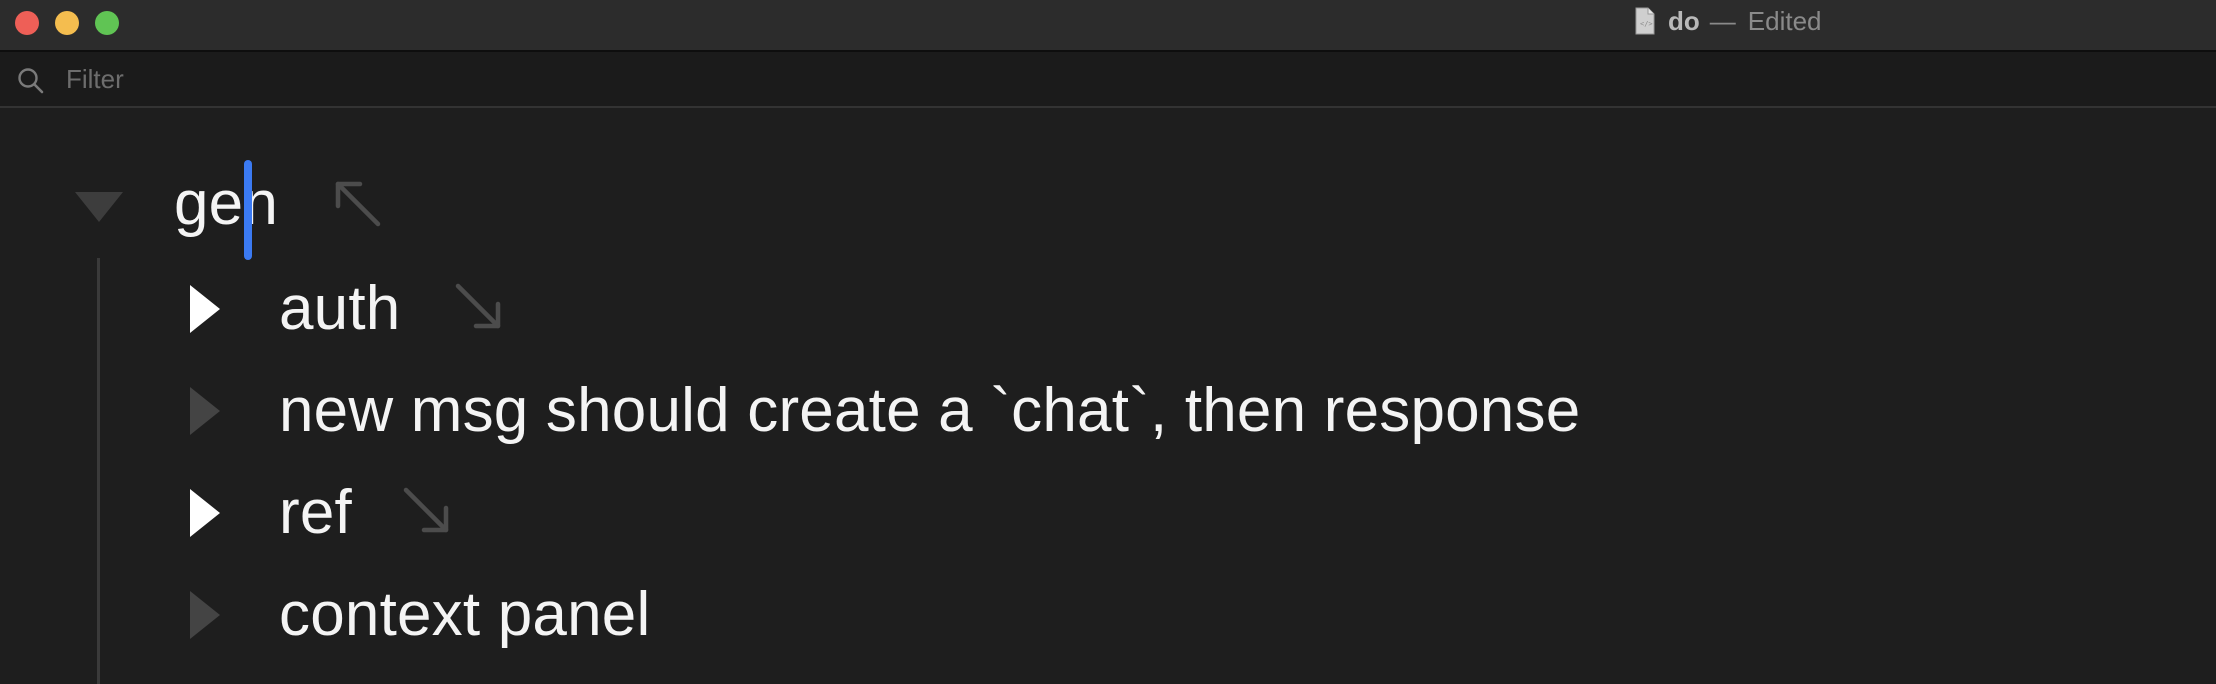 The width and height of the screenshot is (2216, 684). What do you see at coordinates (107, 23) in the screenshot?
I see `zoom-window-button` at bounding box center [107, 23].